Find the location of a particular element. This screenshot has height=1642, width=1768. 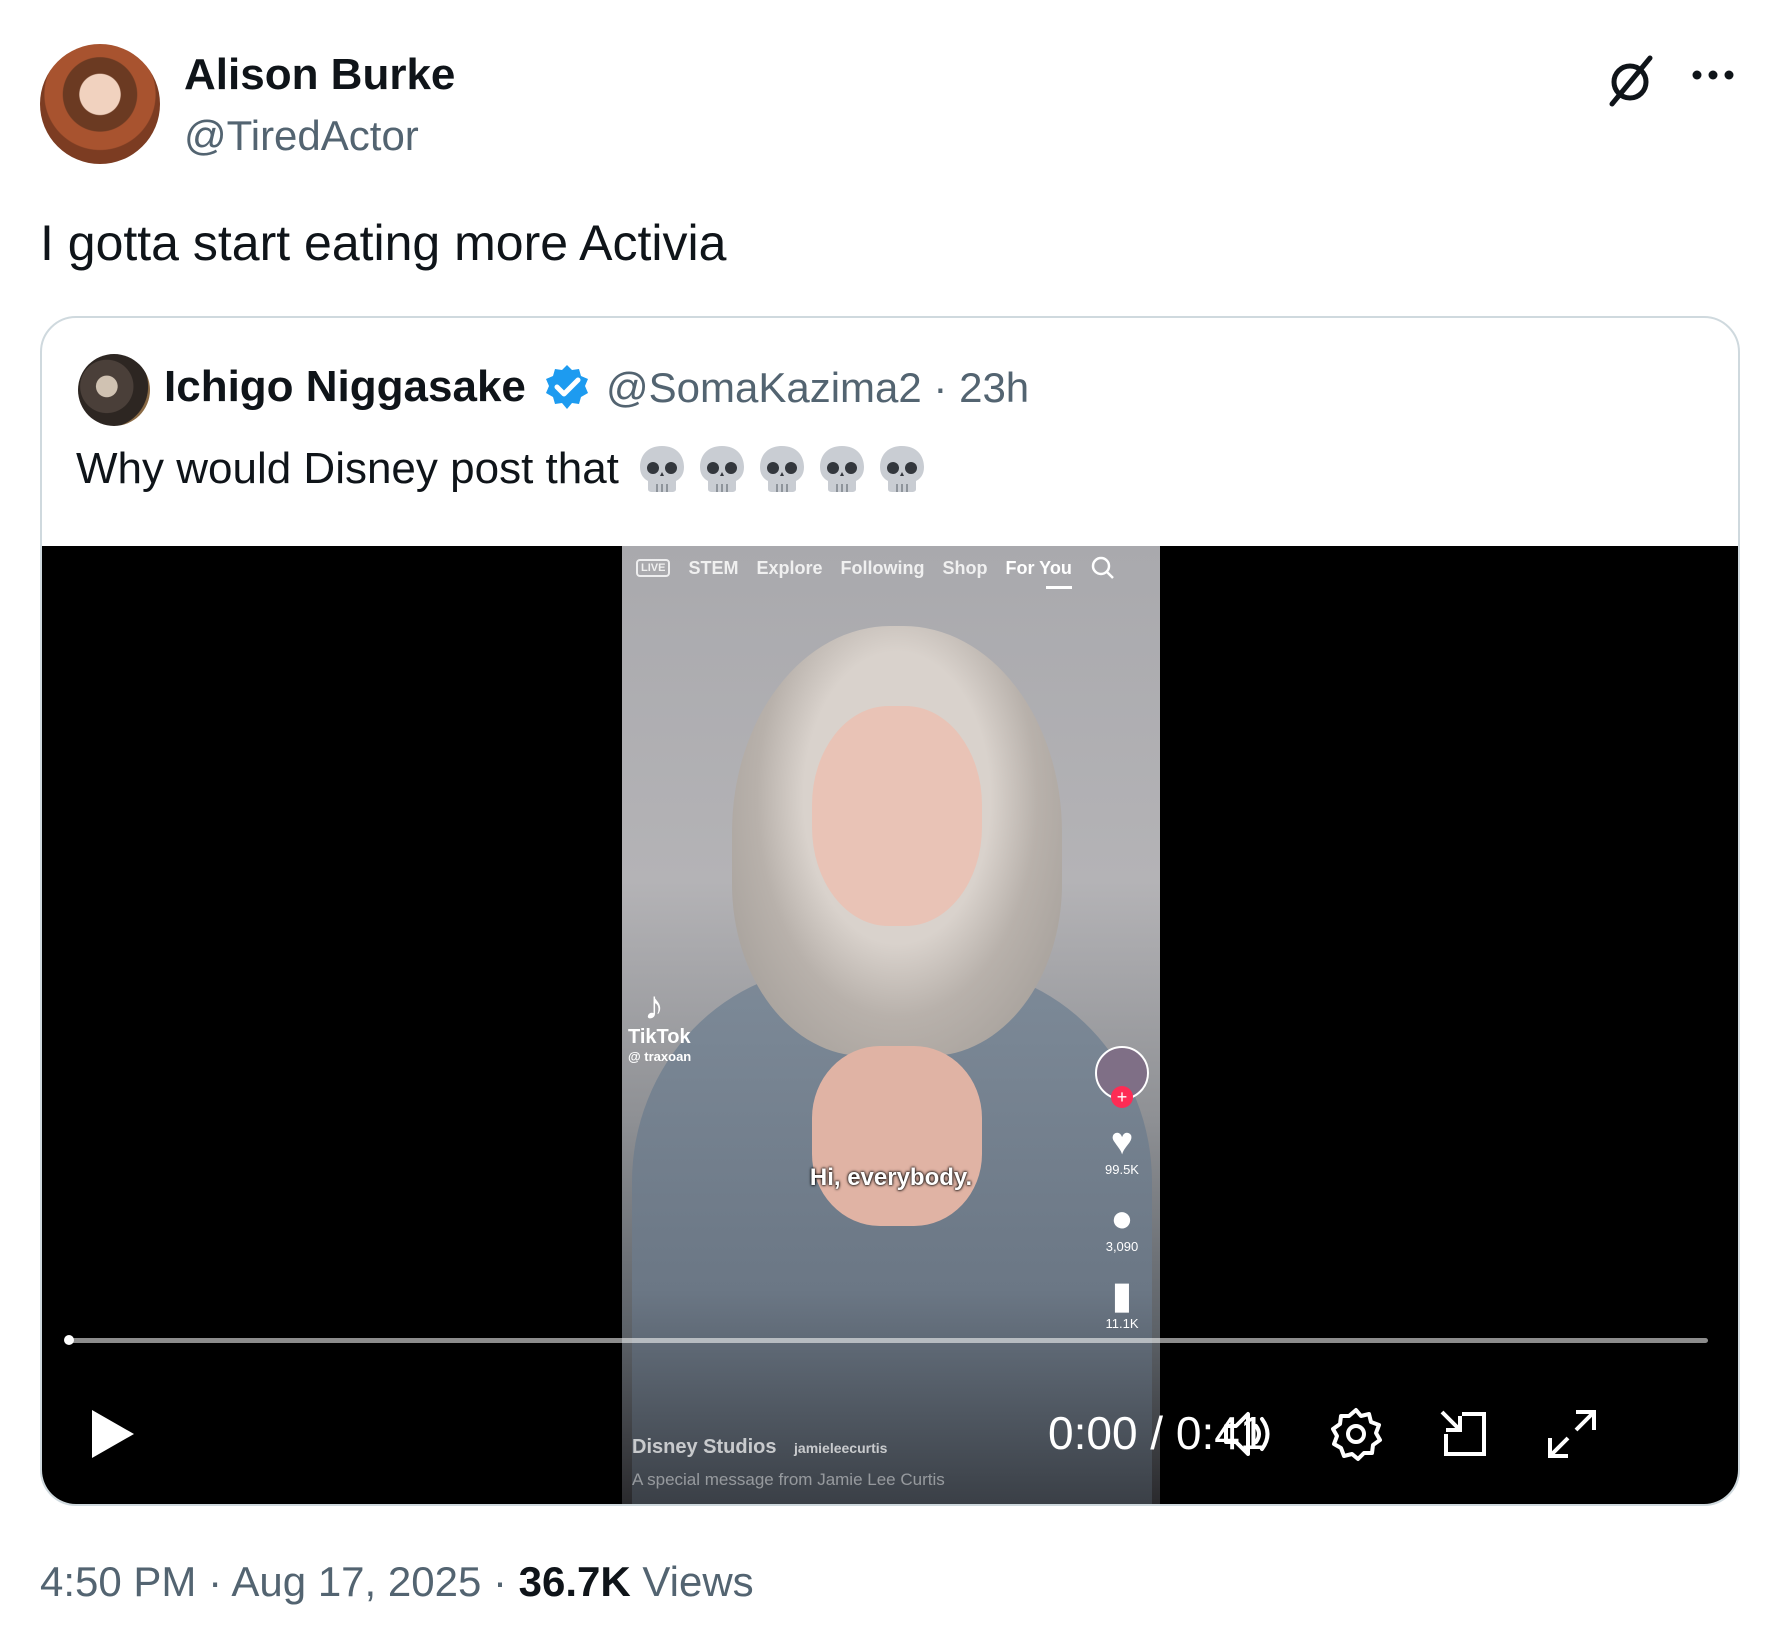

video-person-chest is located at coordinates (897, 1136).